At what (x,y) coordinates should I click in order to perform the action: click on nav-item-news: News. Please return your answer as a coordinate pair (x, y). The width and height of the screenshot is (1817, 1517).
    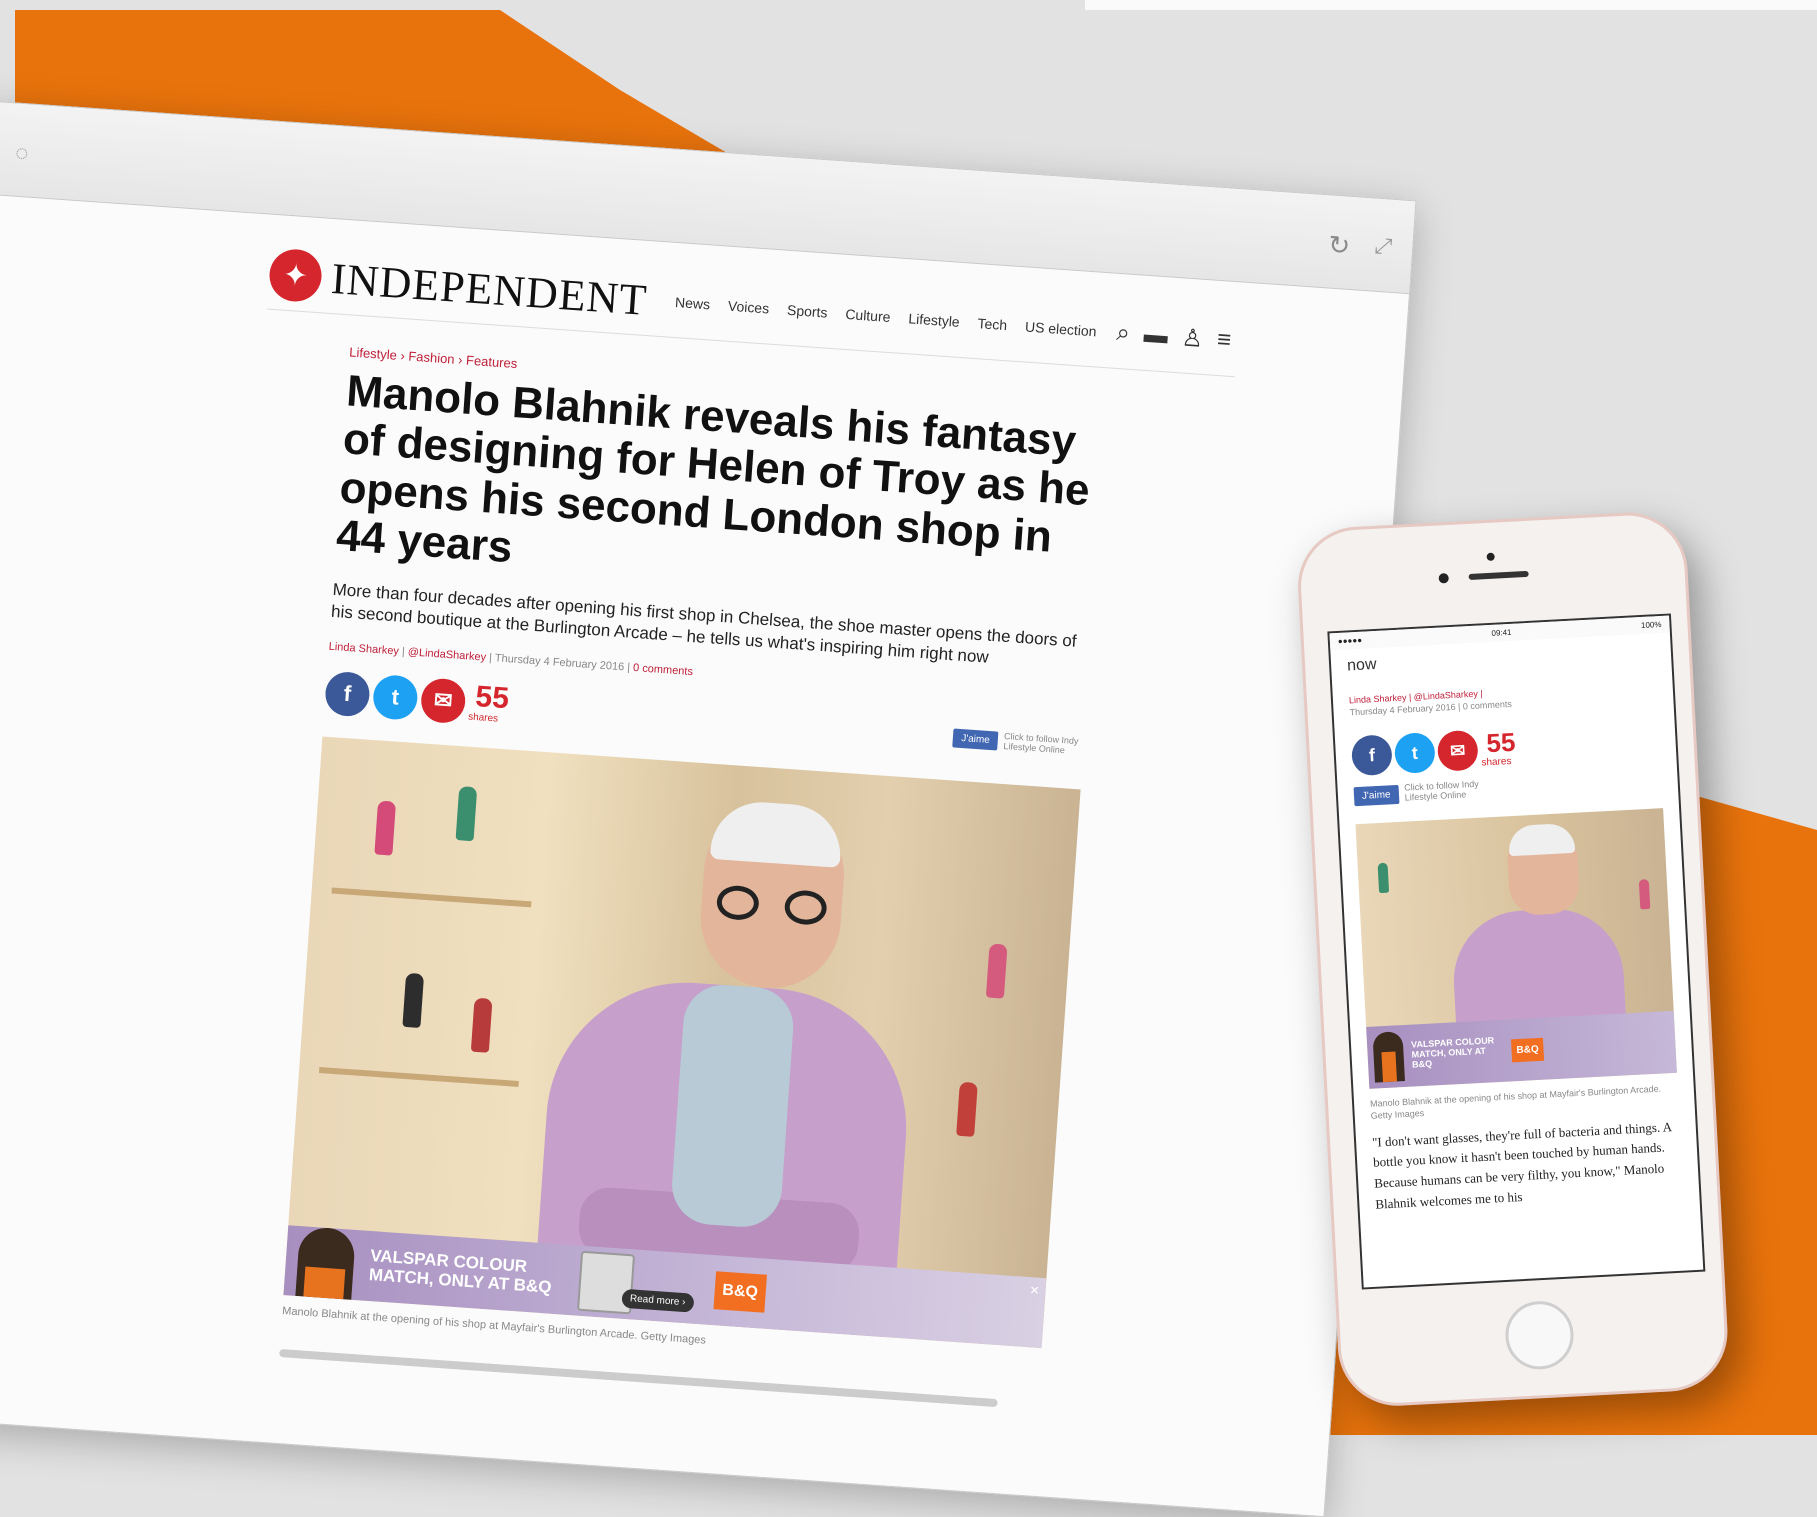
    Looking at the image, I should click on (693, 303).